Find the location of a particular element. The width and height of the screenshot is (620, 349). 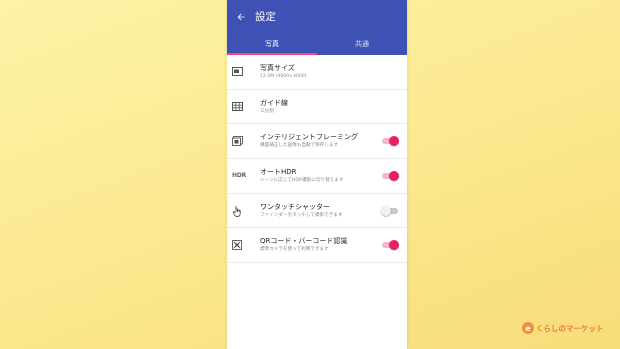

setting-title: ガイド線 is located at coordinates (274, 102).